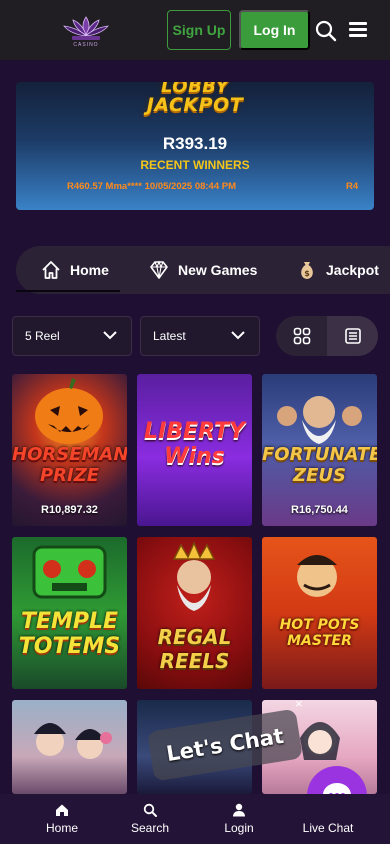  I want to click on reel-filter-select: 5 Reel, so click(72, 336).